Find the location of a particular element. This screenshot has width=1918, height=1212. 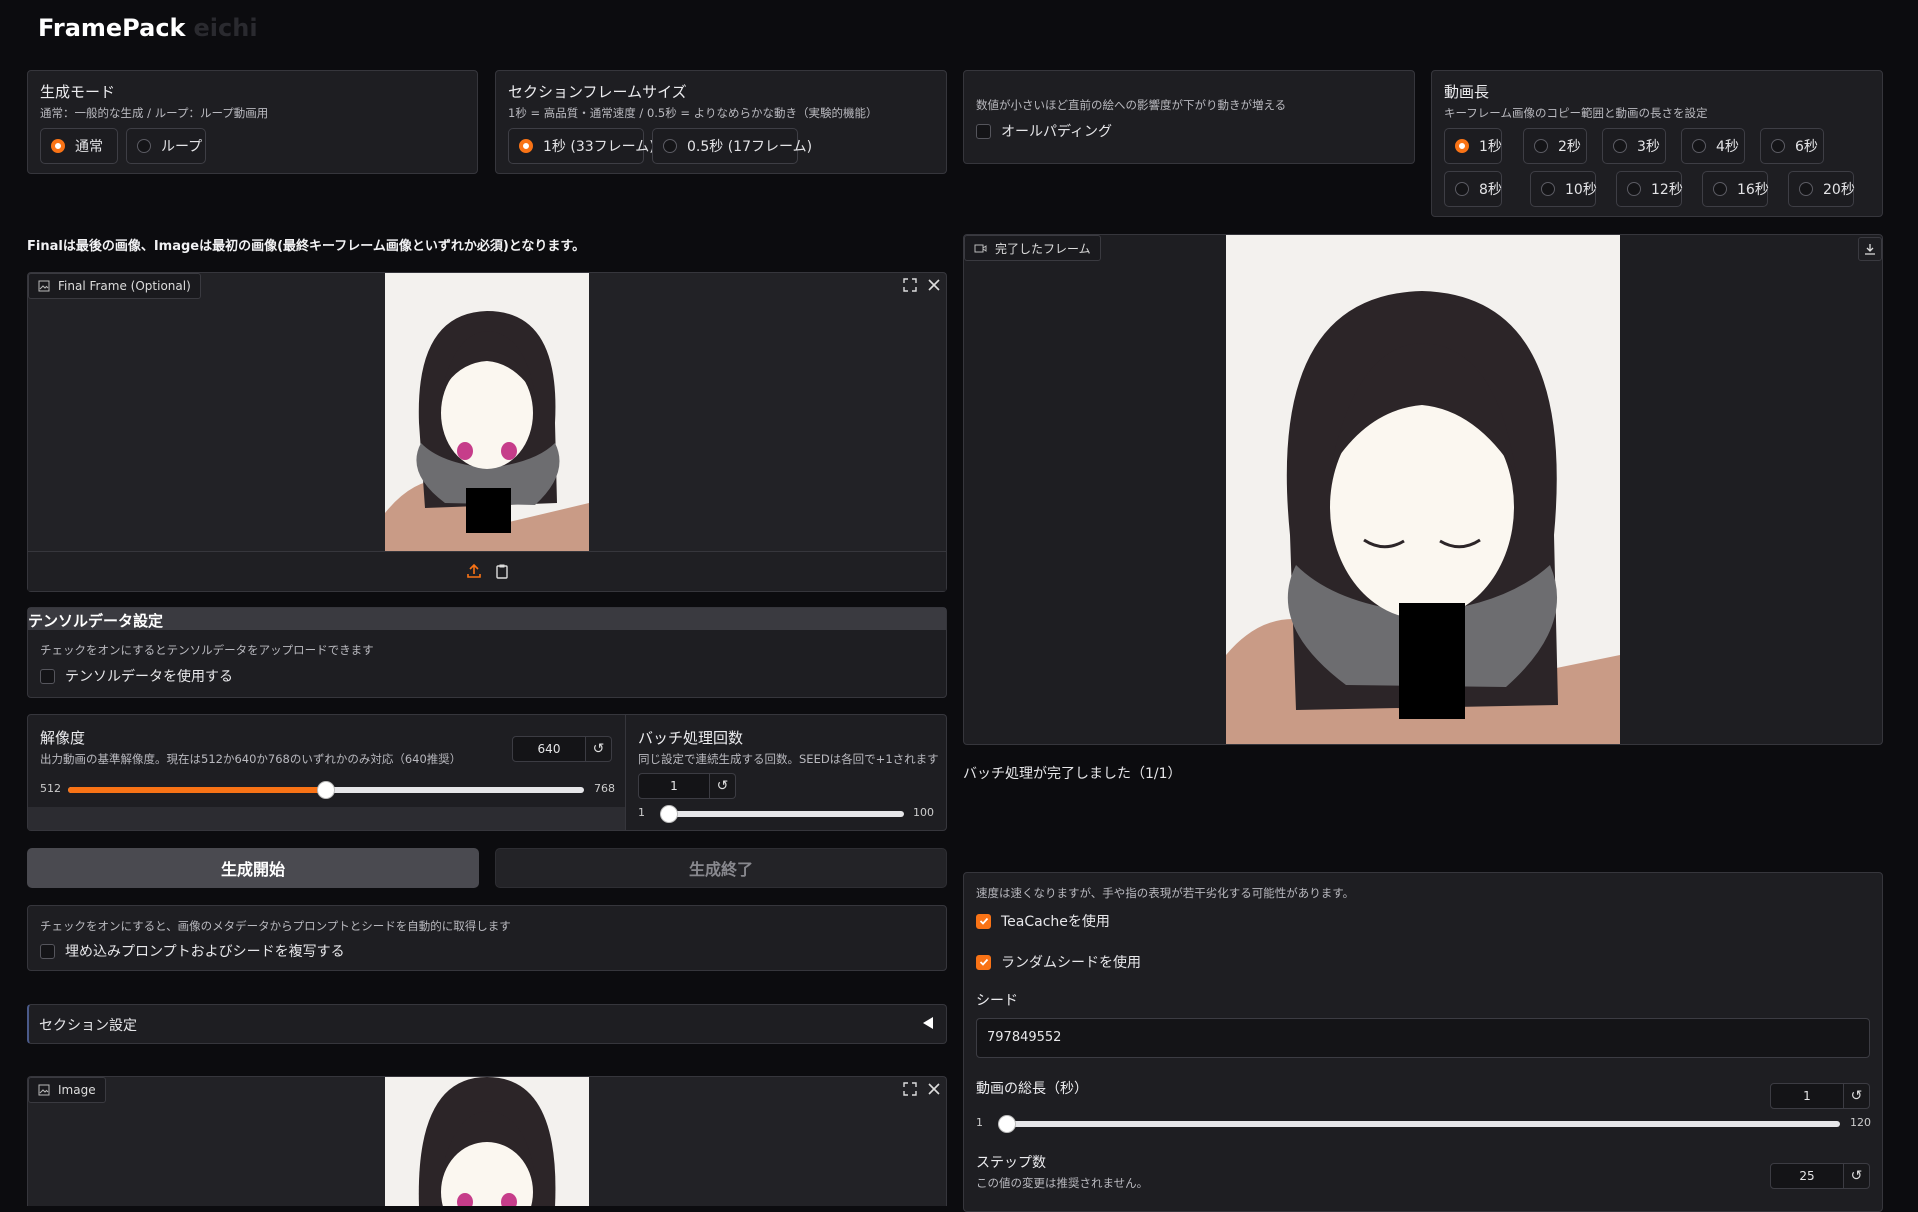

padding-checkbox-row: オールパディング is located at coordinates (1044, 131).